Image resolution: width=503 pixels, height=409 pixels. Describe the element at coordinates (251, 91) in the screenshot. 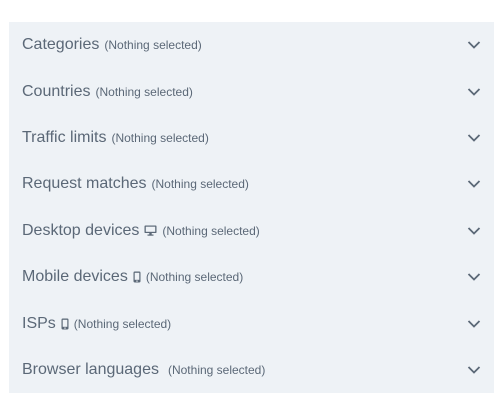

I see `filter-row-countries: Countries (Nothing selected)` at that location.